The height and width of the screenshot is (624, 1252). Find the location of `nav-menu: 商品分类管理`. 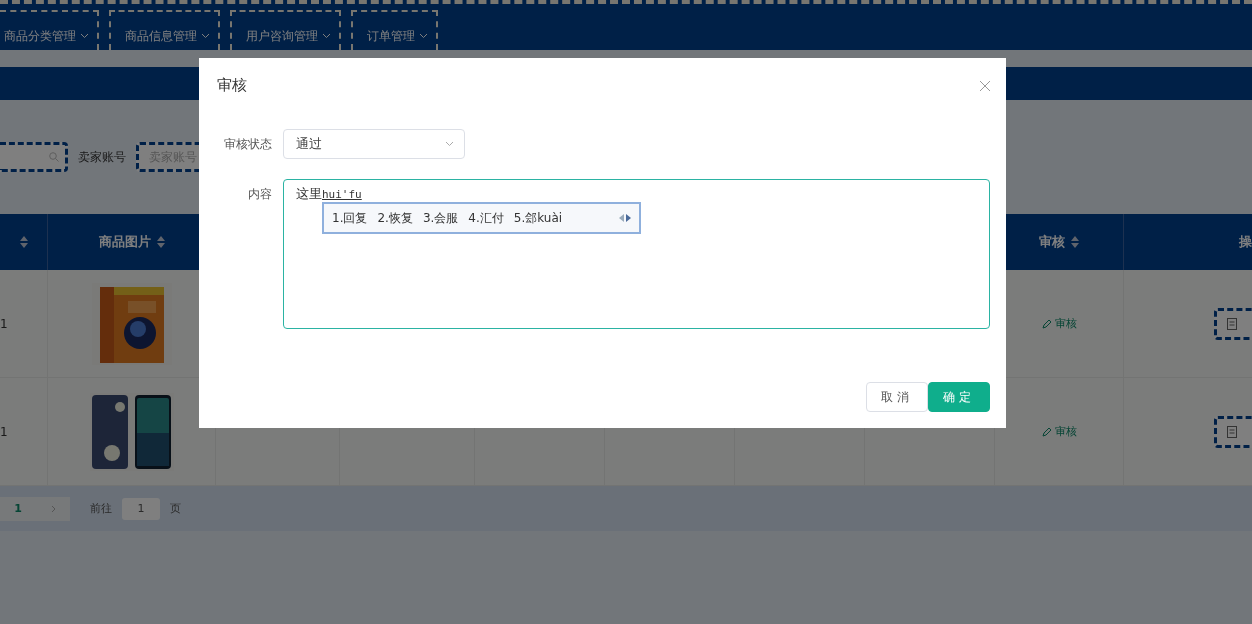

nav-menu: 商品分类管理 is located at coordinates (49, 30).